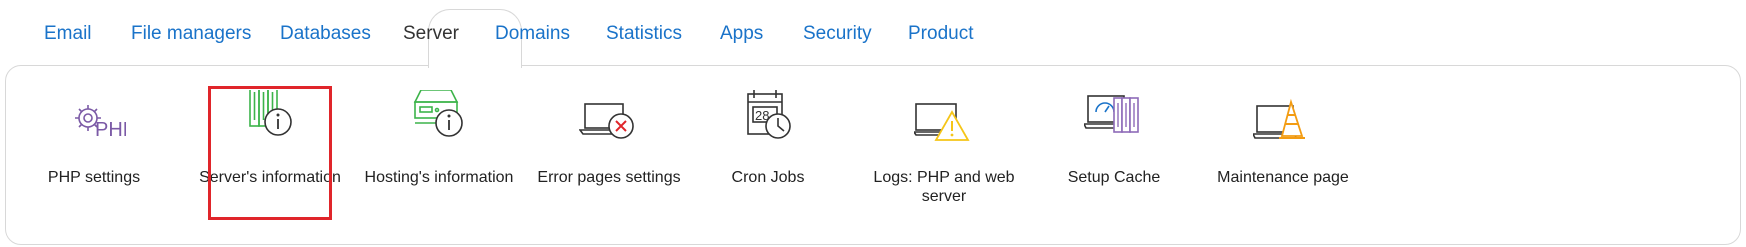  I want to click on php-settings-label: PHP settings, so click(94, 177).